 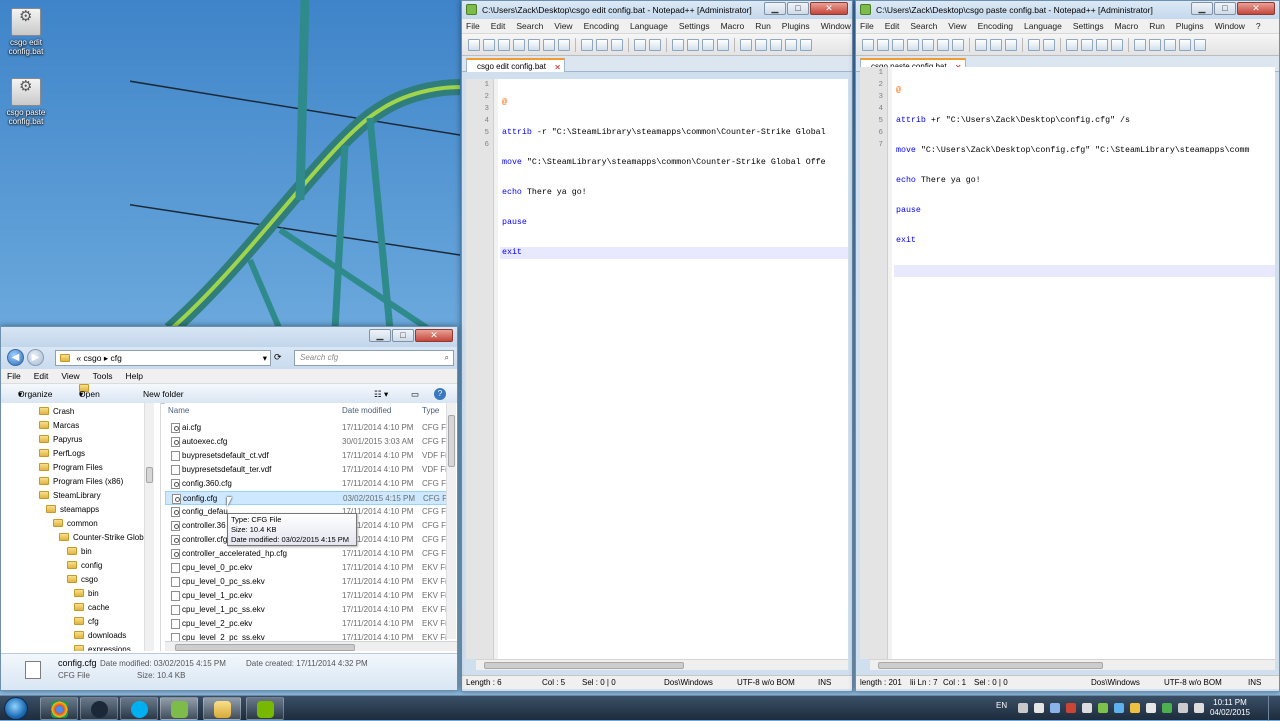 What do you see at coordinates (1190, 26) in the screenshot?
I see `menu-plugins: Plugins` at bounding box center [1190, 26].